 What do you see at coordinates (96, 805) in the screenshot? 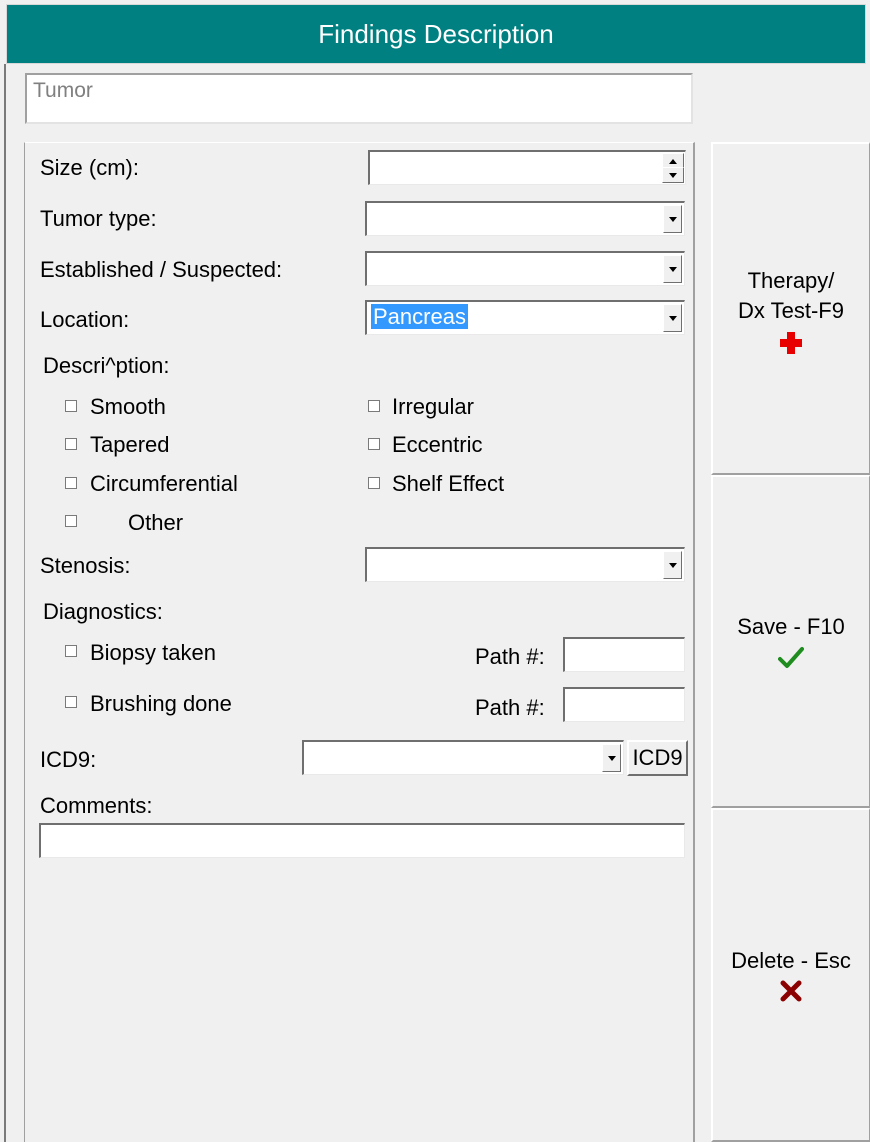
I see `comments-label: Comments:` at bounding box center [96, 805].